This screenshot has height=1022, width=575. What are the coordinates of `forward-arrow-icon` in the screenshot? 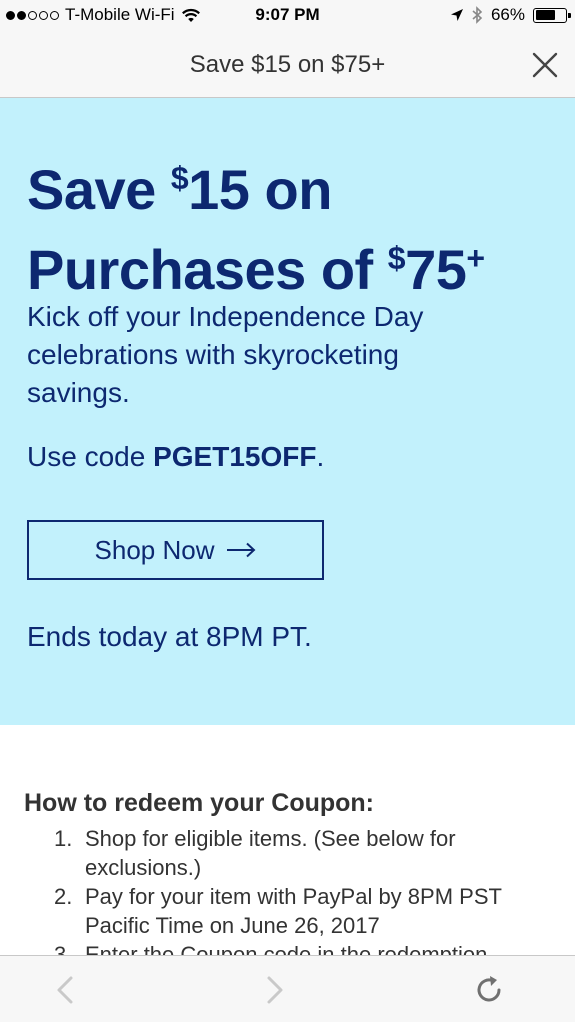 It's located at (275, 990).